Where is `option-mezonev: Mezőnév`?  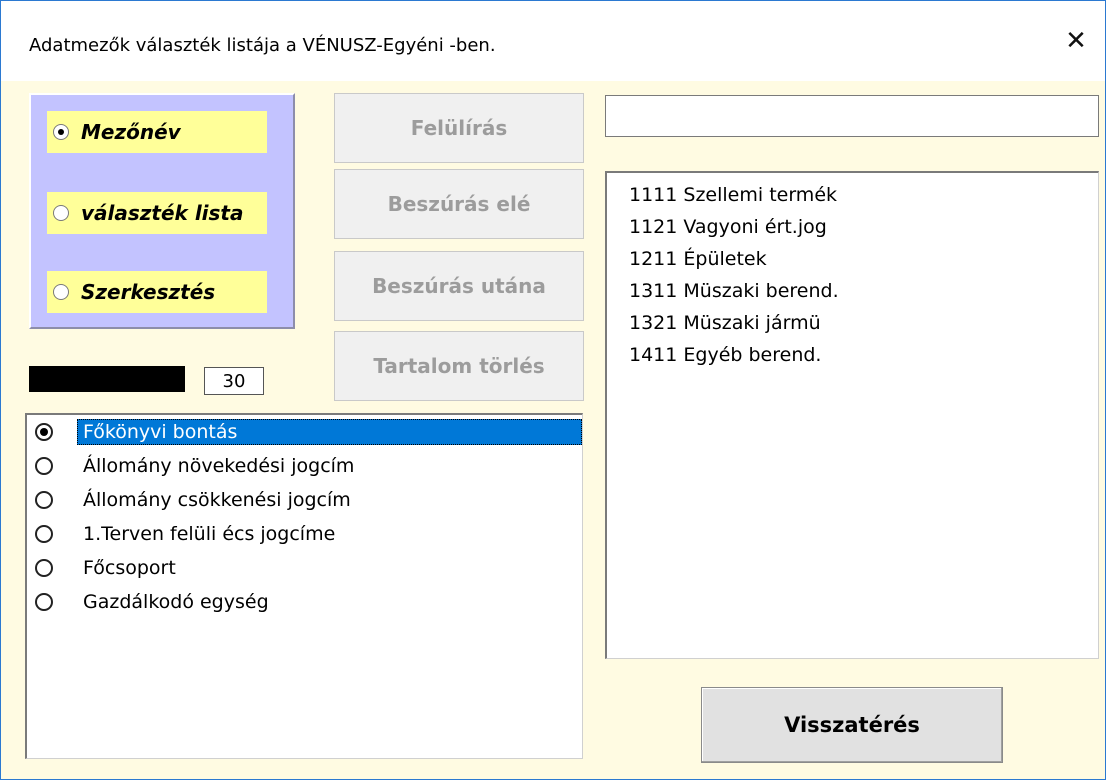
option-mezonev: Mezőnév is located at coordinates (157, 132).